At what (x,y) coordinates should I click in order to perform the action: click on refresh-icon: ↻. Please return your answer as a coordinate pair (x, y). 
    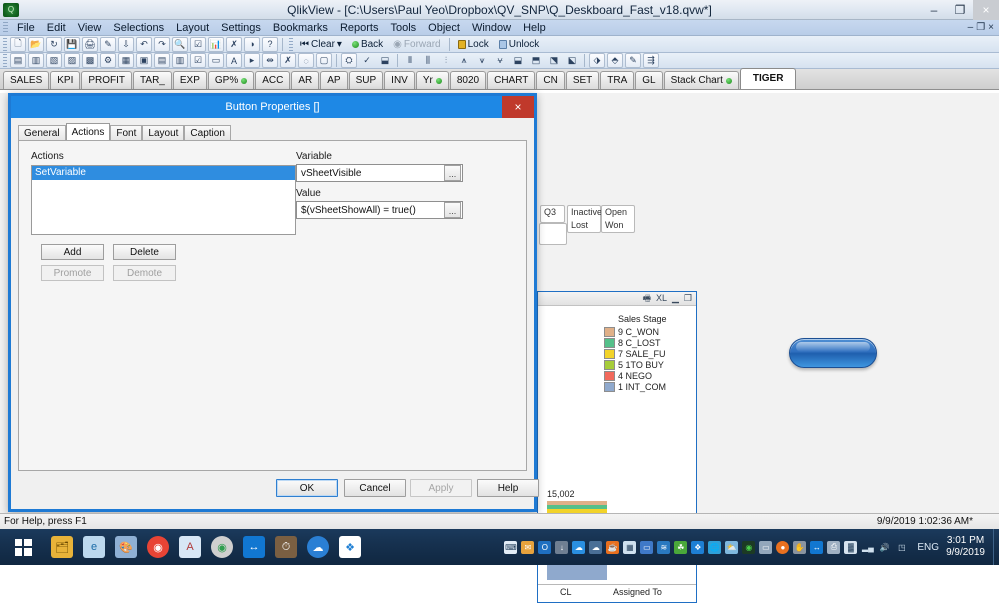
    Looking at the image, I should click on (54, 44).